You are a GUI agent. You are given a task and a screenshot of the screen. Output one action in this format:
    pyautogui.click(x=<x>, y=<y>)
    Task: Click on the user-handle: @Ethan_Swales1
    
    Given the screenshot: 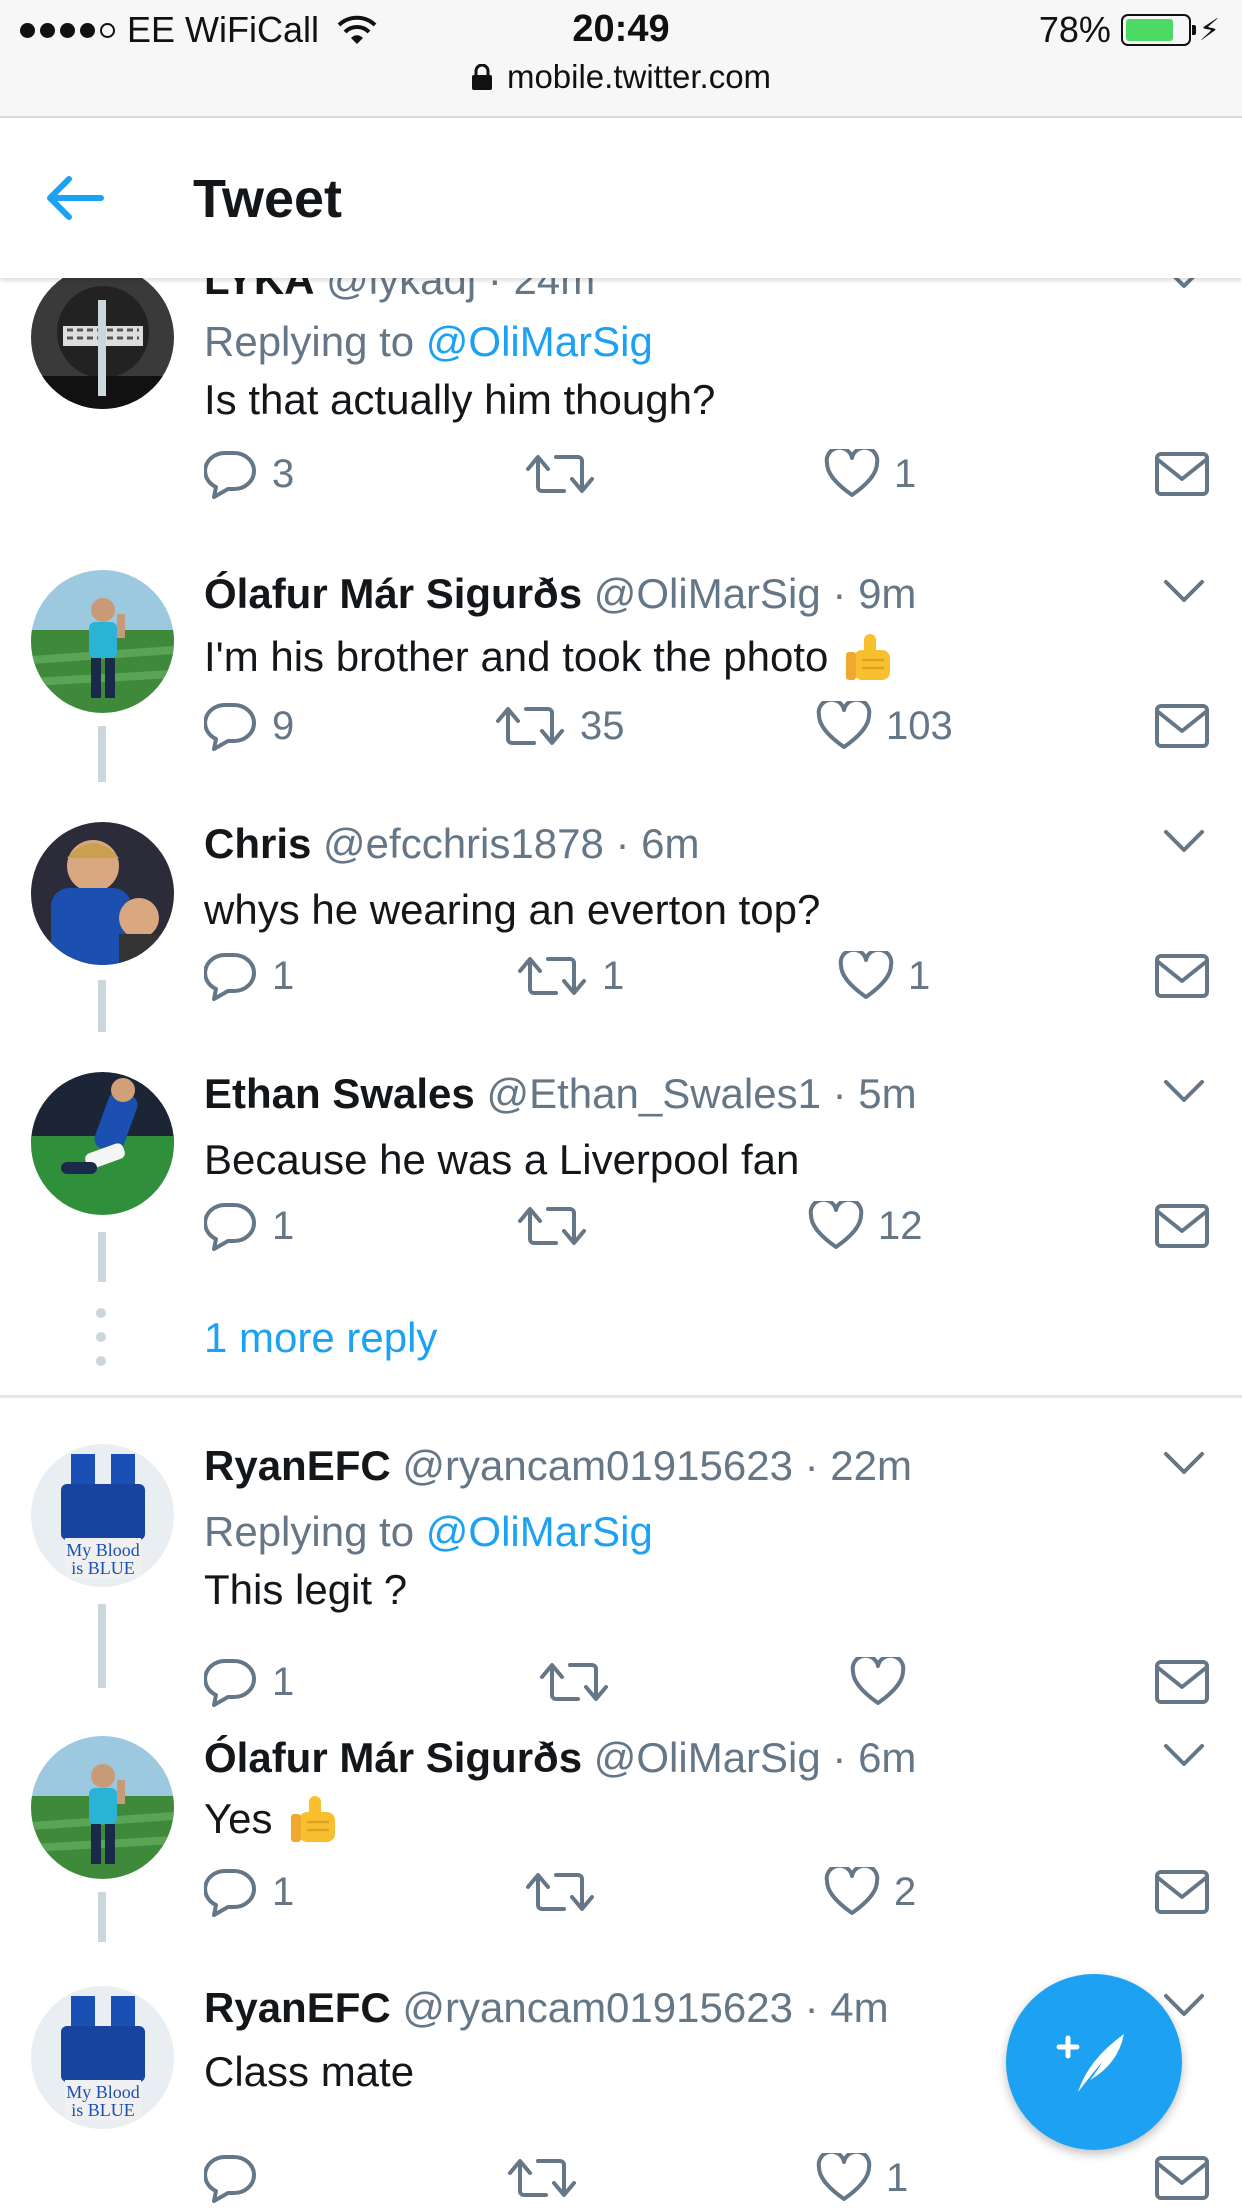 What is the action you would take?
    pyautogui.click(x=653, y=1093)
    